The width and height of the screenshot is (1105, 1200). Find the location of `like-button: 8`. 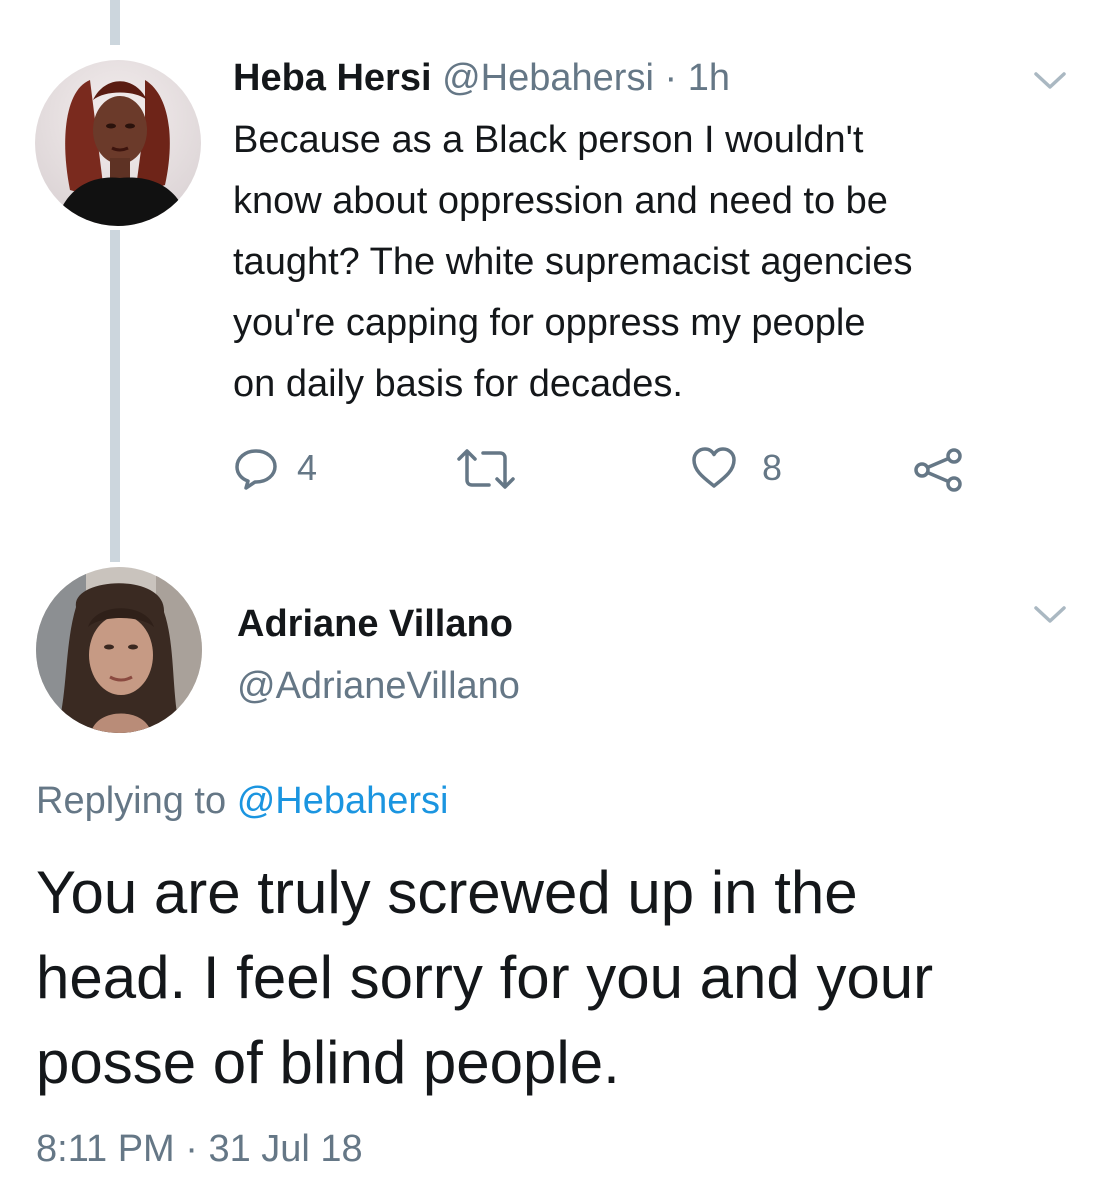

like-button: 8 is located at coordinates (736, 468).